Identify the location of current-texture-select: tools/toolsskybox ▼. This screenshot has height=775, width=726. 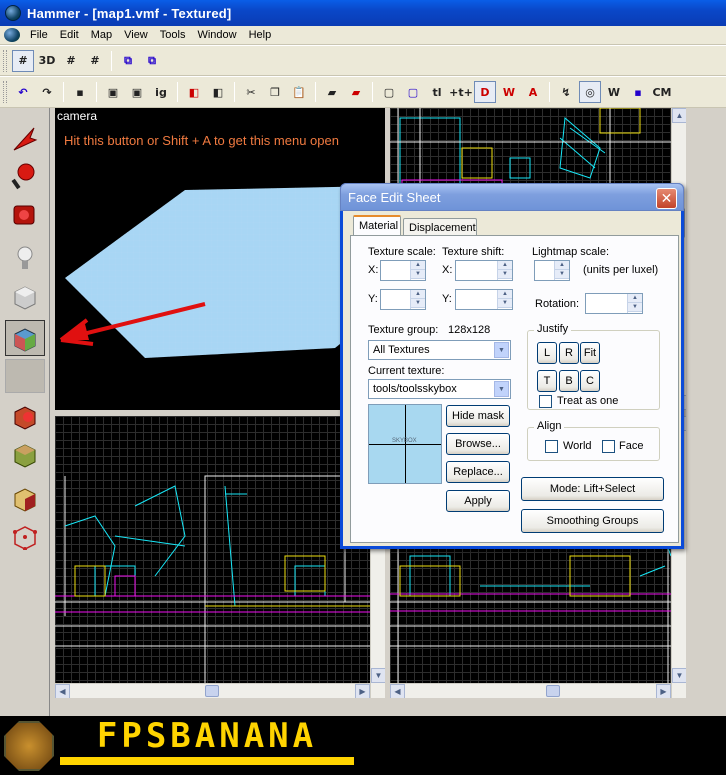
(439, 389).